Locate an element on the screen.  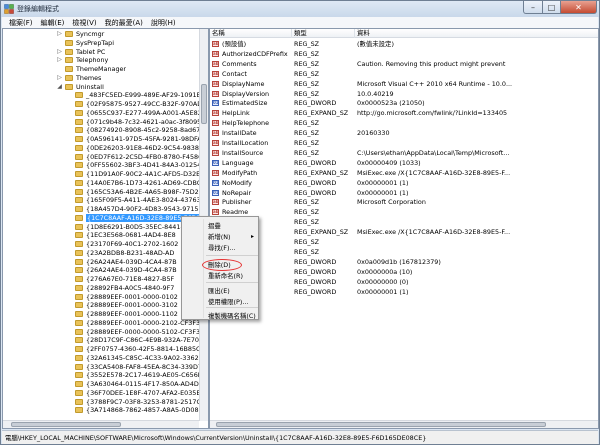
tree-item: {33CA5408-FAF8-45EA-8C34-339D70 is located at coordinates (104, 367).